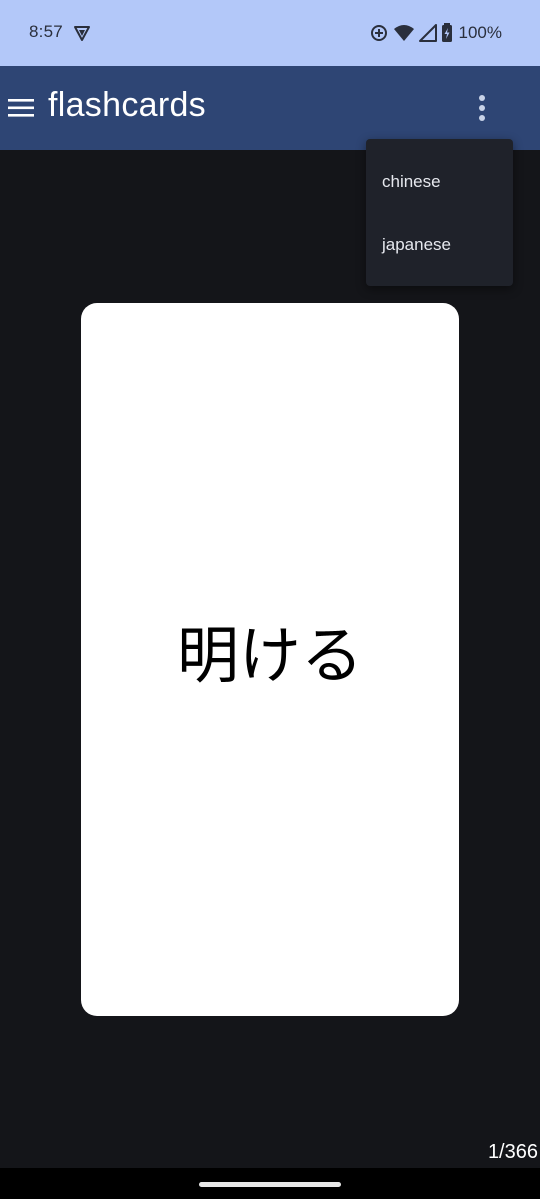 The width and height of the screenshot is (540, 1199). What do you see at coordinates (127, 105) in the screenshot?
I see `app-title: flashcards` at bounding box center [127, 105].